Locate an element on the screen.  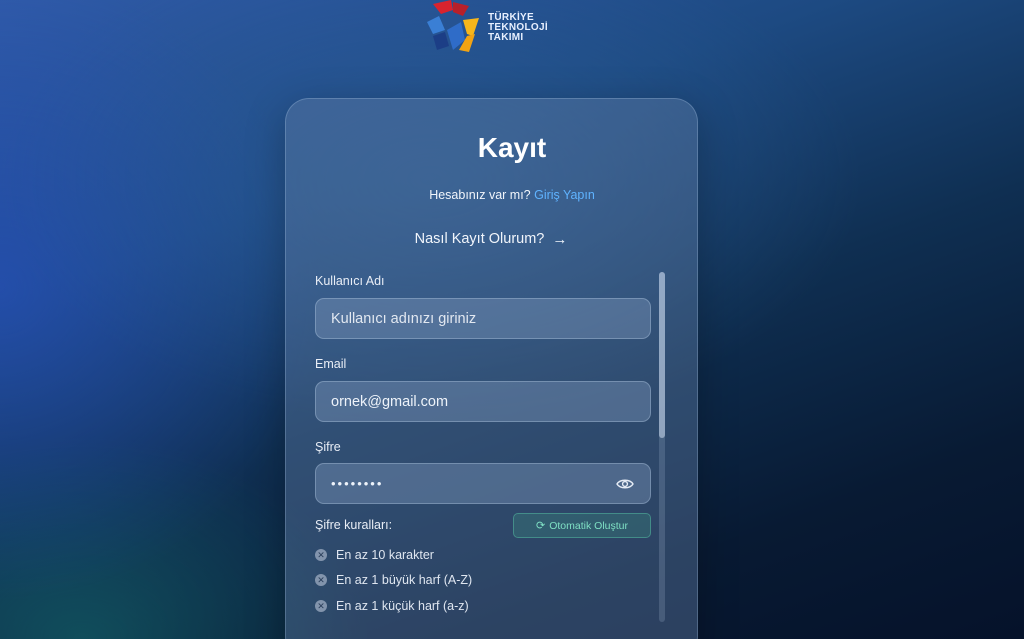
email-input is located at coordinates (483, 401).